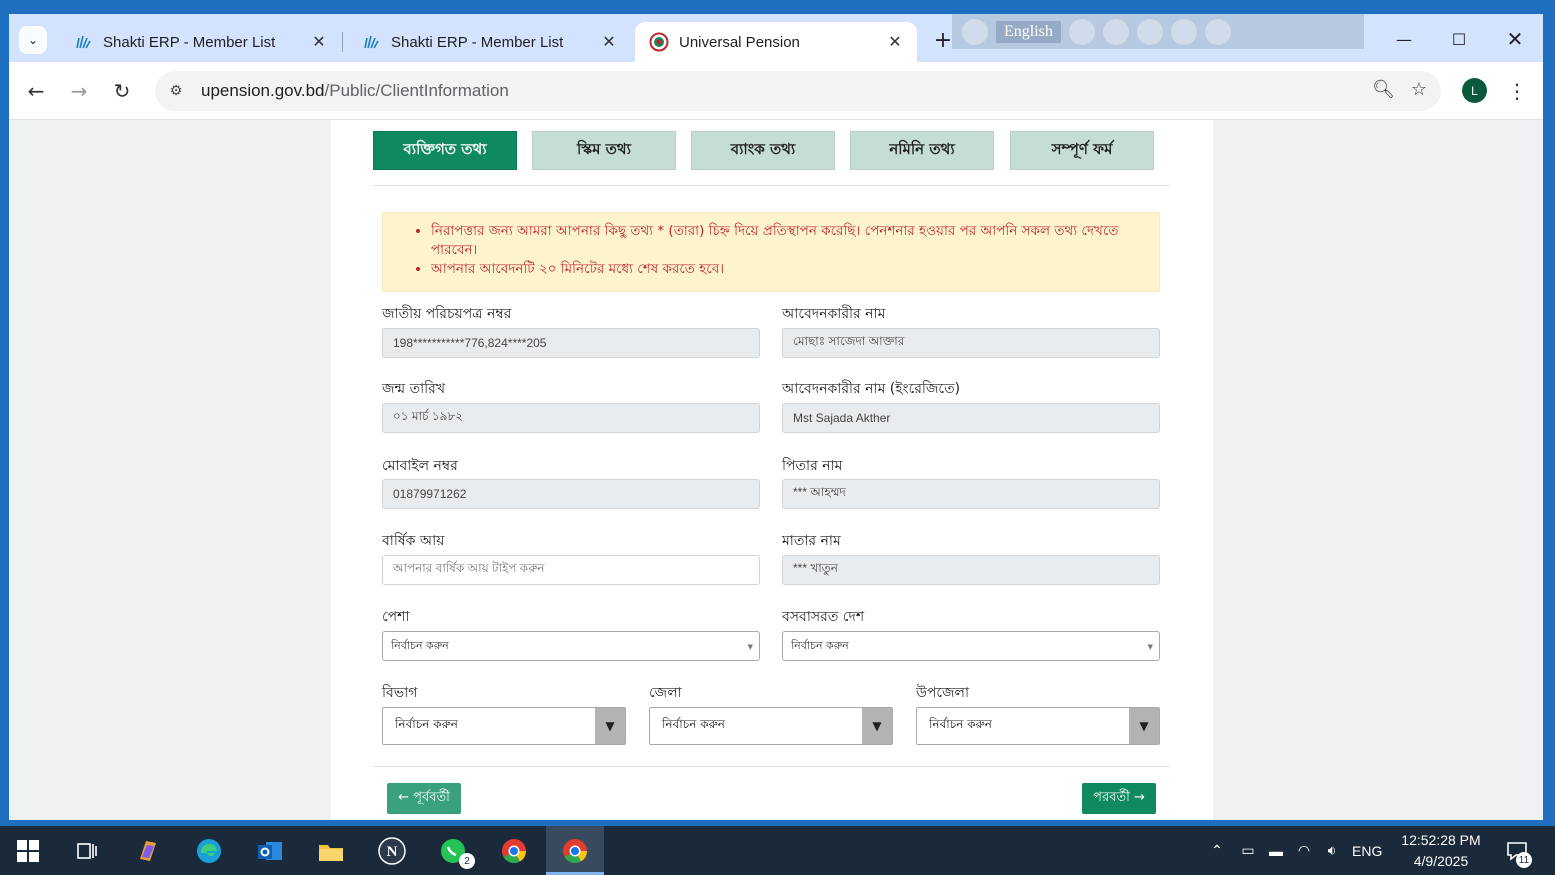 The image size is (1555, 875). What do you see at coordinates (1304, 850) in the screenshot?
I see `wifi-icon: ◠` at bounding box center [1304, 850].